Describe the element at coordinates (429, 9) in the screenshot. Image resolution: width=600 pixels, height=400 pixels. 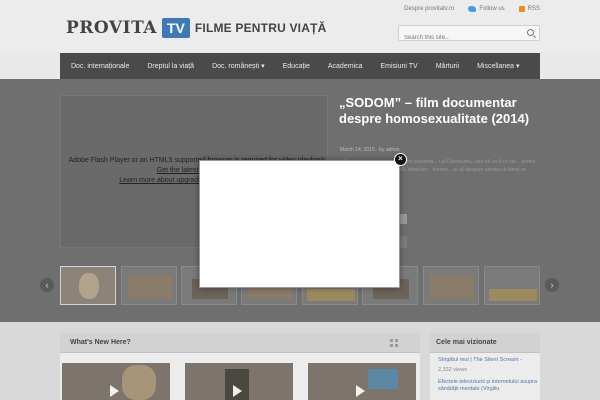
I see `about-link: Despre provitatv.ro` at that location.